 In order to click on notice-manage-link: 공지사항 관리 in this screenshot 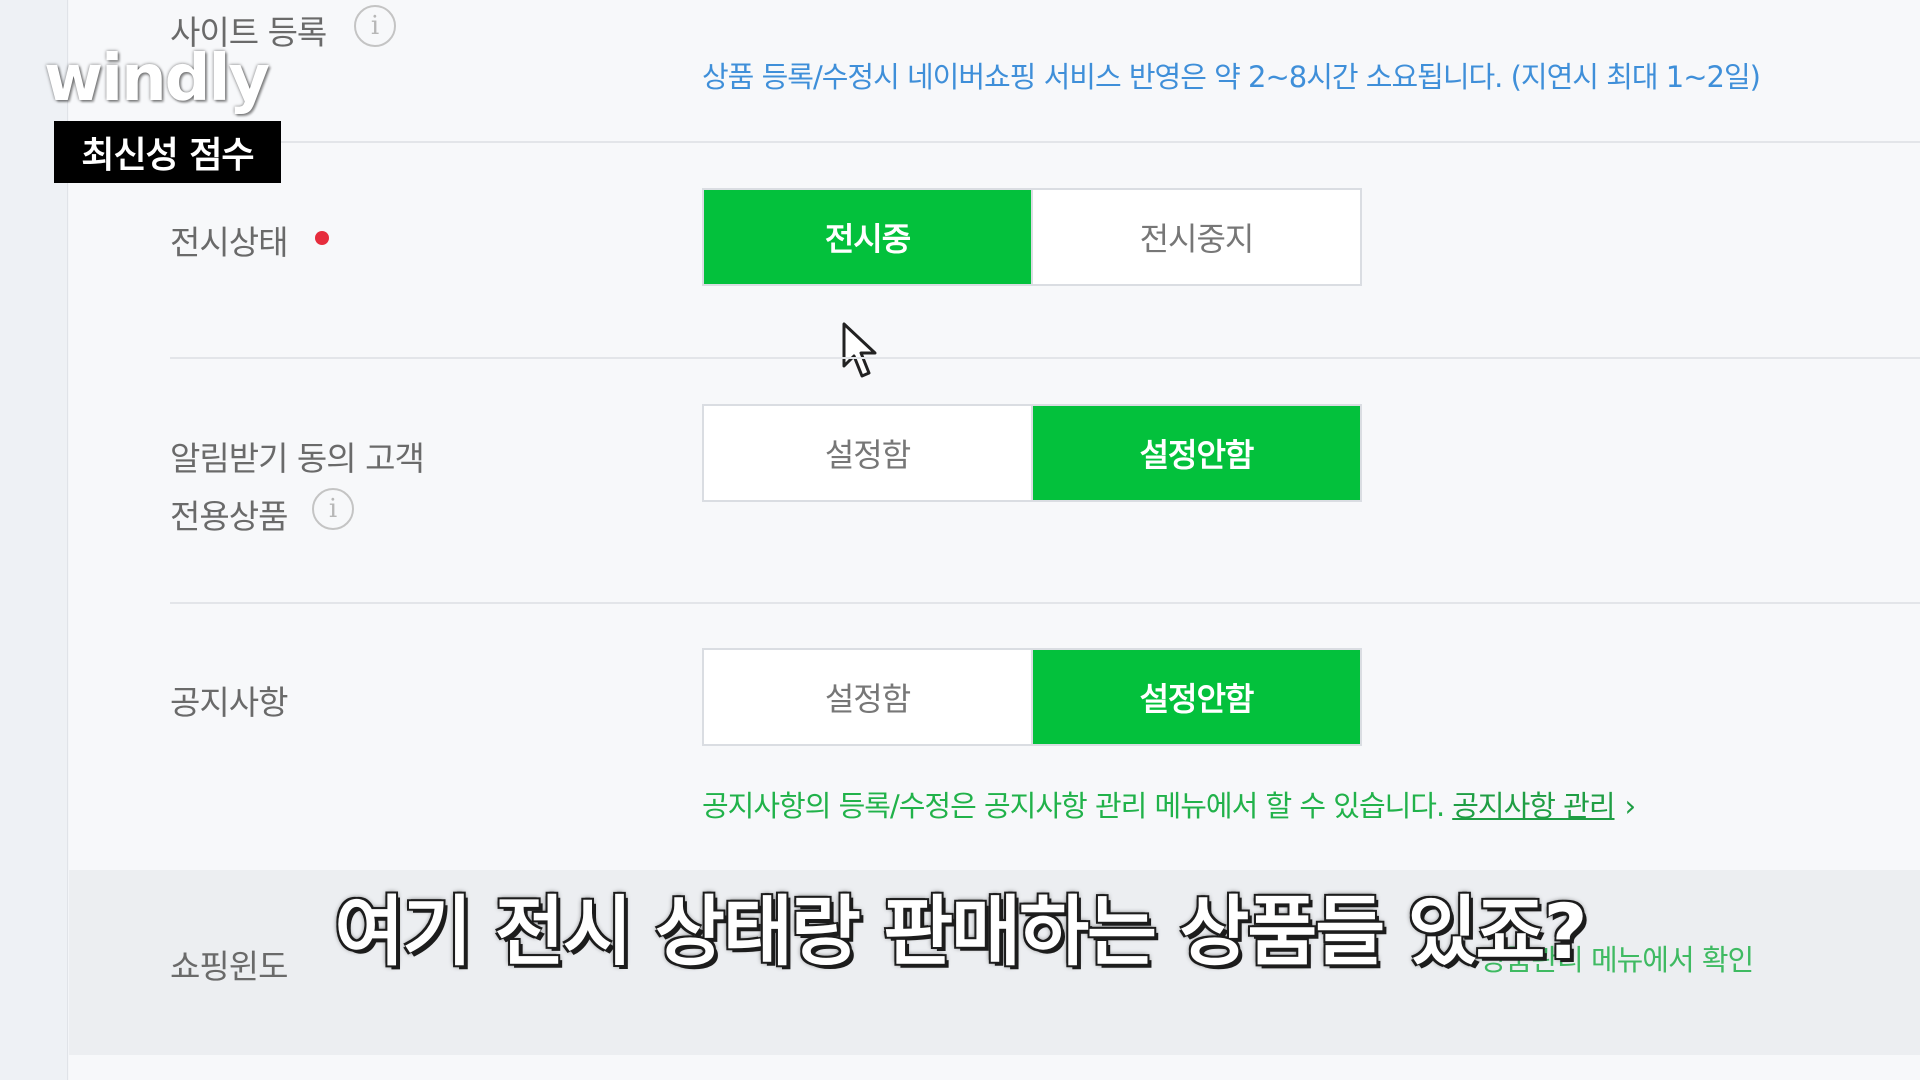, I will do `click(1533, 806)`.